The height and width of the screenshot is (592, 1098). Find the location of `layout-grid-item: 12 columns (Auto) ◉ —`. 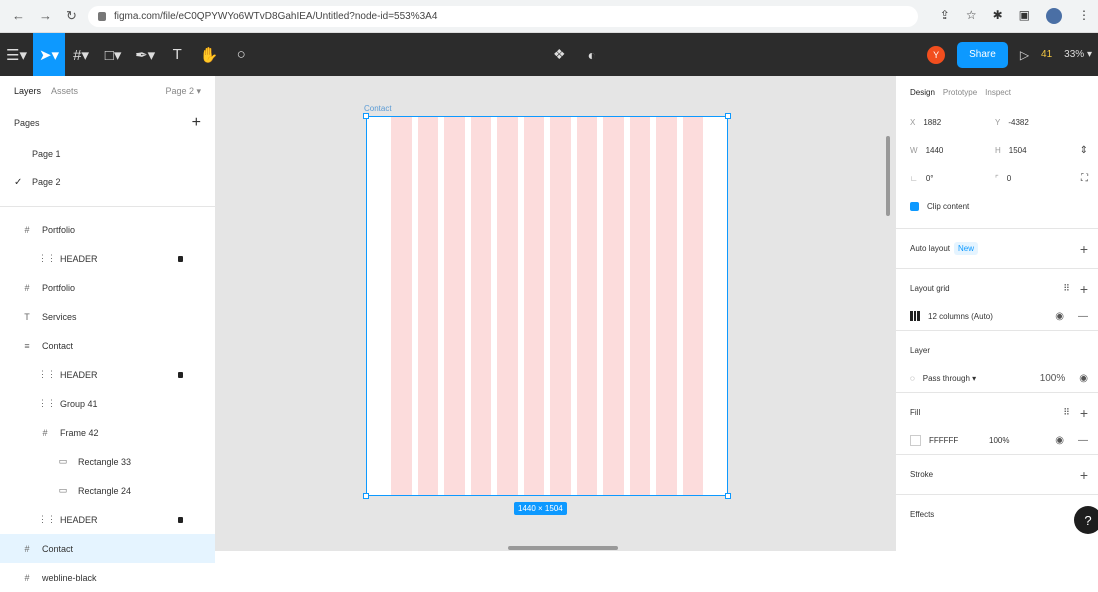

layout-grid-item: 12 columns (Auto) ◉ — is located at coordinates (997, 316).